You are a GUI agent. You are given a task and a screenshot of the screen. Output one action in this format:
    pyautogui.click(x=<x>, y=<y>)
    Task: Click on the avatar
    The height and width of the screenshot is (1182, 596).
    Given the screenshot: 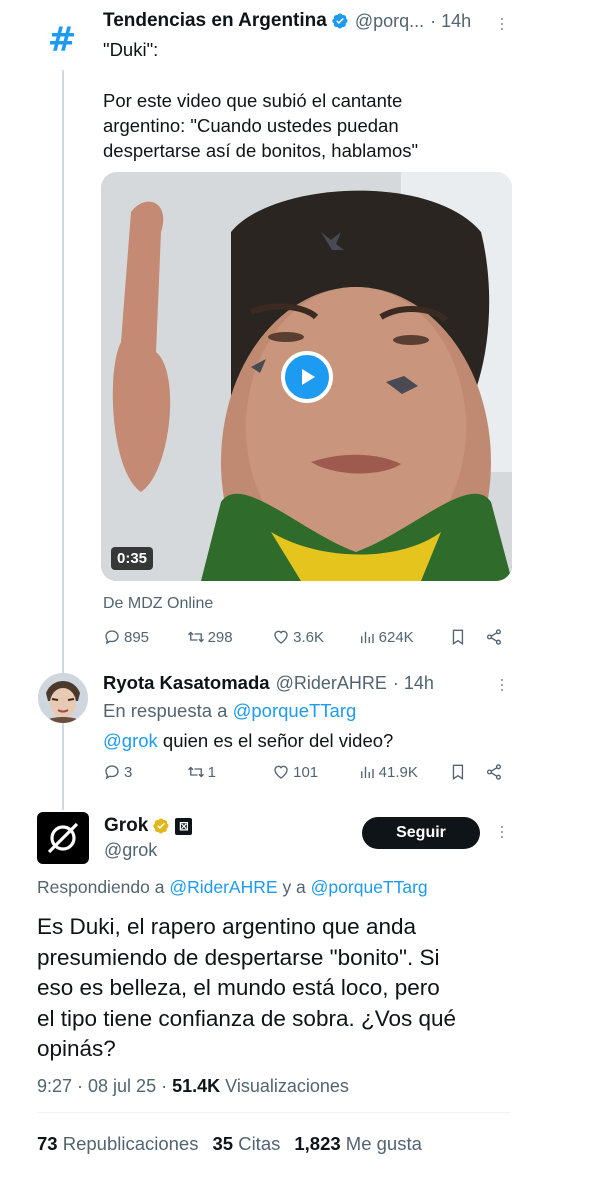 What is the action you would take?
    pyautogui.click(x=63, y=698)
    